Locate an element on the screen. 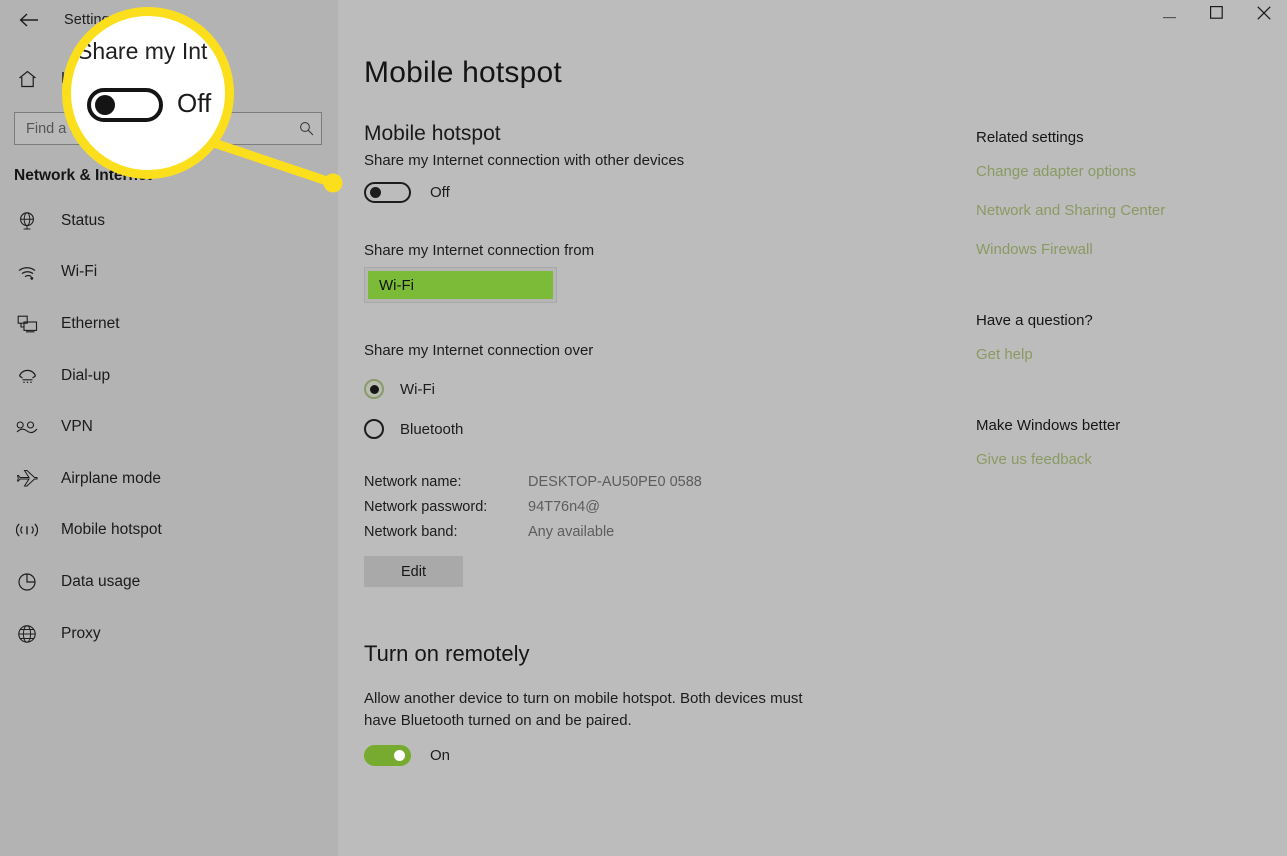 Image resolution: width=1287 pixels, height=856 pixels. sidebar-item-label: Status is located at coordinates (83, 220).